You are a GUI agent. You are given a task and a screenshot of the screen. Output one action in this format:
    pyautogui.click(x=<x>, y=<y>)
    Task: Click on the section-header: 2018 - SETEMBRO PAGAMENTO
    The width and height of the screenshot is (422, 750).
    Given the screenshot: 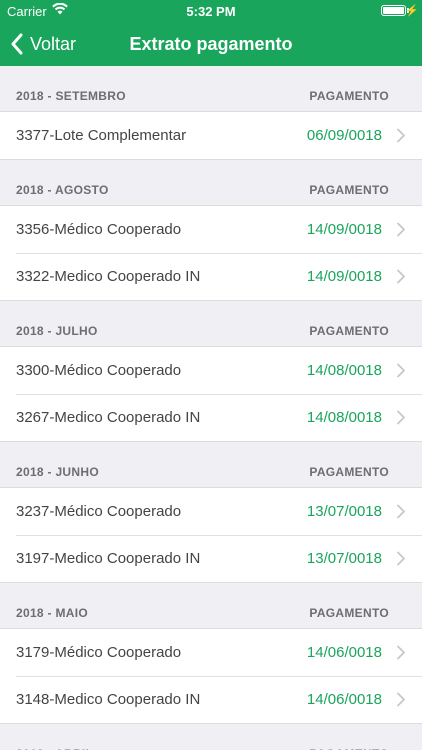 What is the action you would take?
    pyautogui.click(x=211, y=88)
    